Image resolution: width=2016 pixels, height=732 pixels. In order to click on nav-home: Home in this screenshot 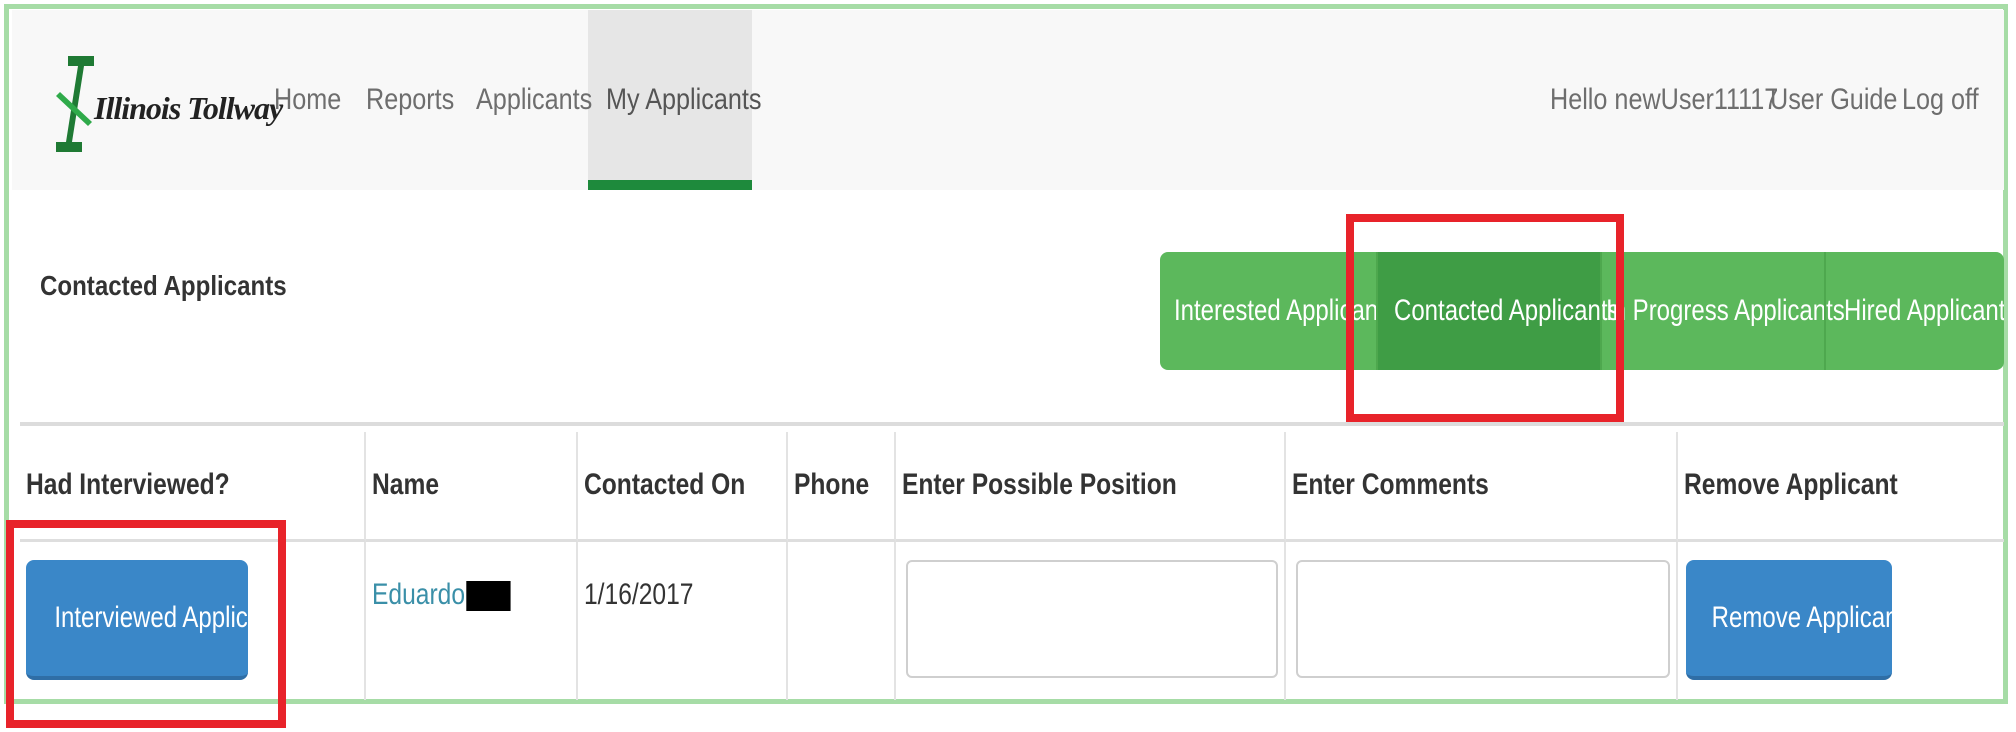, I will do `click(307, 100)`.